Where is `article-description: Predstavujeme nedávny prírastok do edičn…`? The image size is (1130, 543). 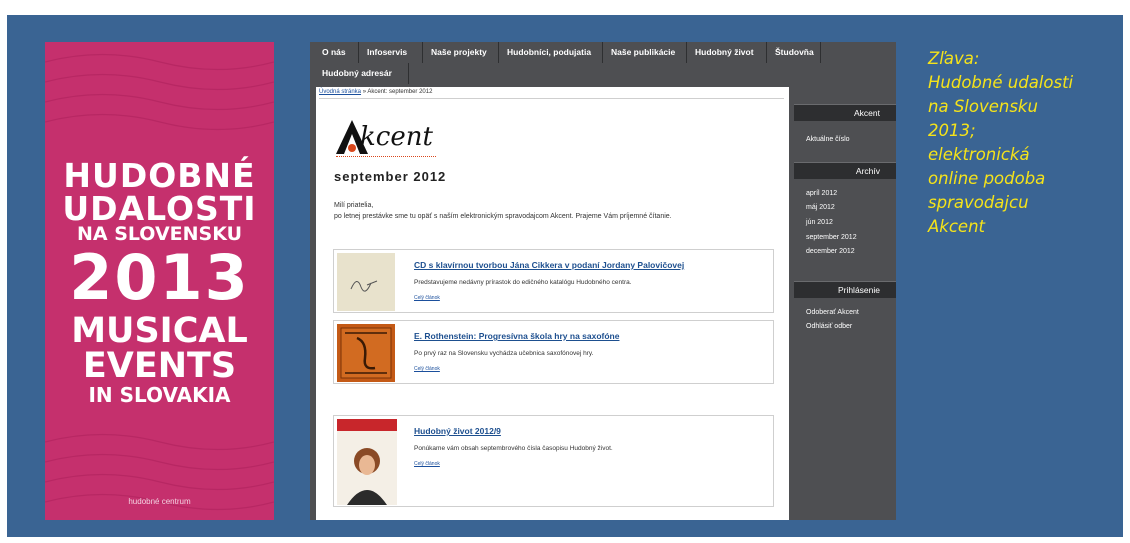
article-description: Predstavujeme nedávny prírastok do edičn… is located at coordinates (523, 282).